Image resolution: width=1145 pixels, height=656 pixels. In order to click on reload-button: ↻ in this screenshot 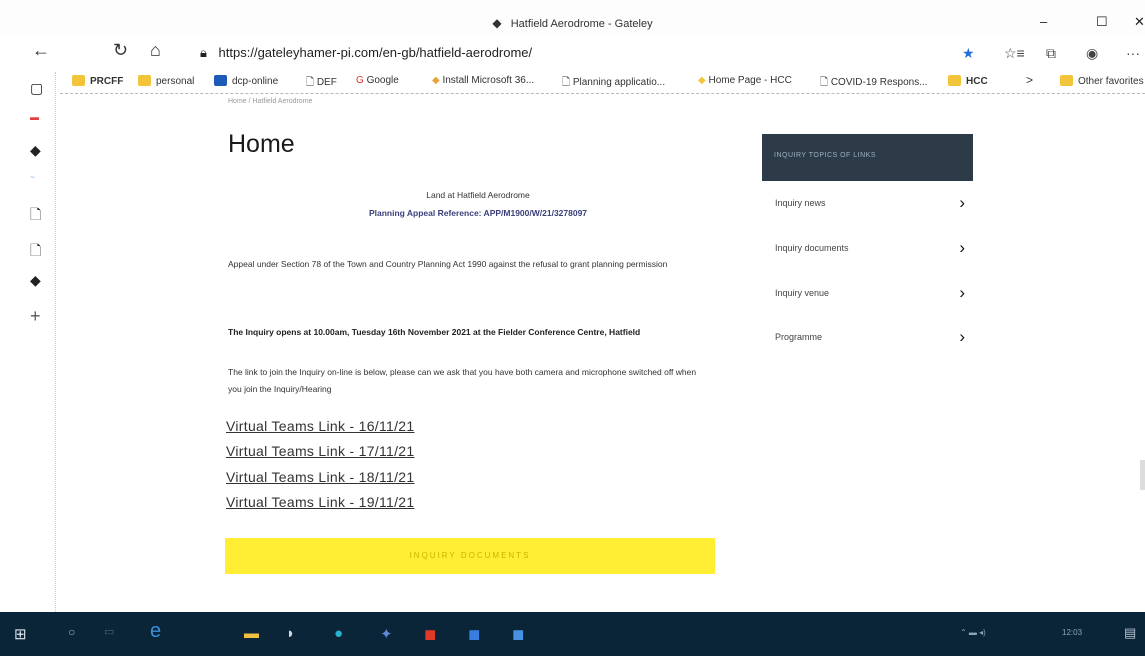, I will do `click(120, 50)`.